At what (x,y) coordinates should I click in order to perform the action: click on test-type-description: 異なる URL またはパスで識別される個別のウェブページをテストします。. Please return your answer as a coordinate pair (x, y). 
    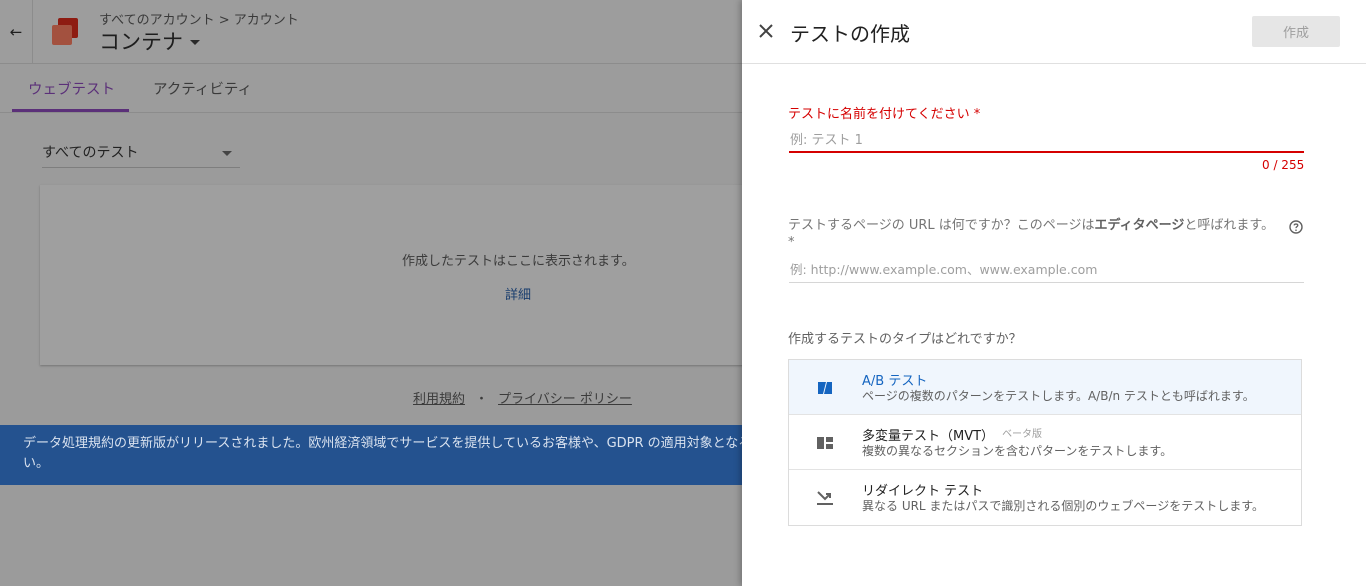
    Looking at the image, I should click on (1063, 506).